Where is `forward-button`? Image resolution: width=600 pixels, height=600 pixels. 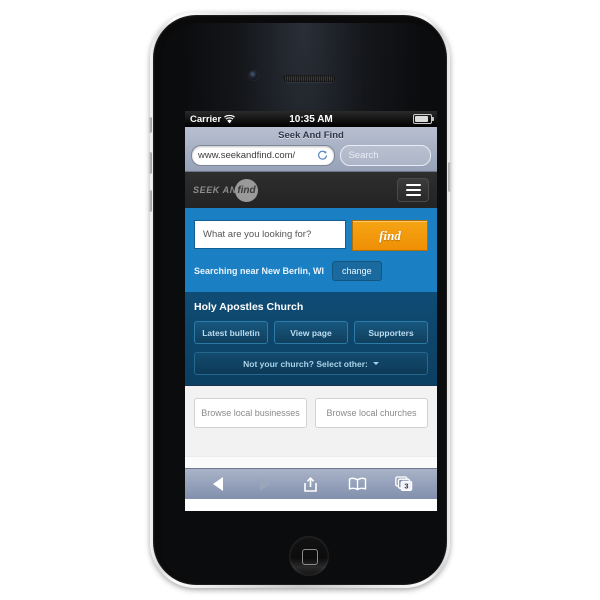
forward-button is located at coordinates (265, 484).